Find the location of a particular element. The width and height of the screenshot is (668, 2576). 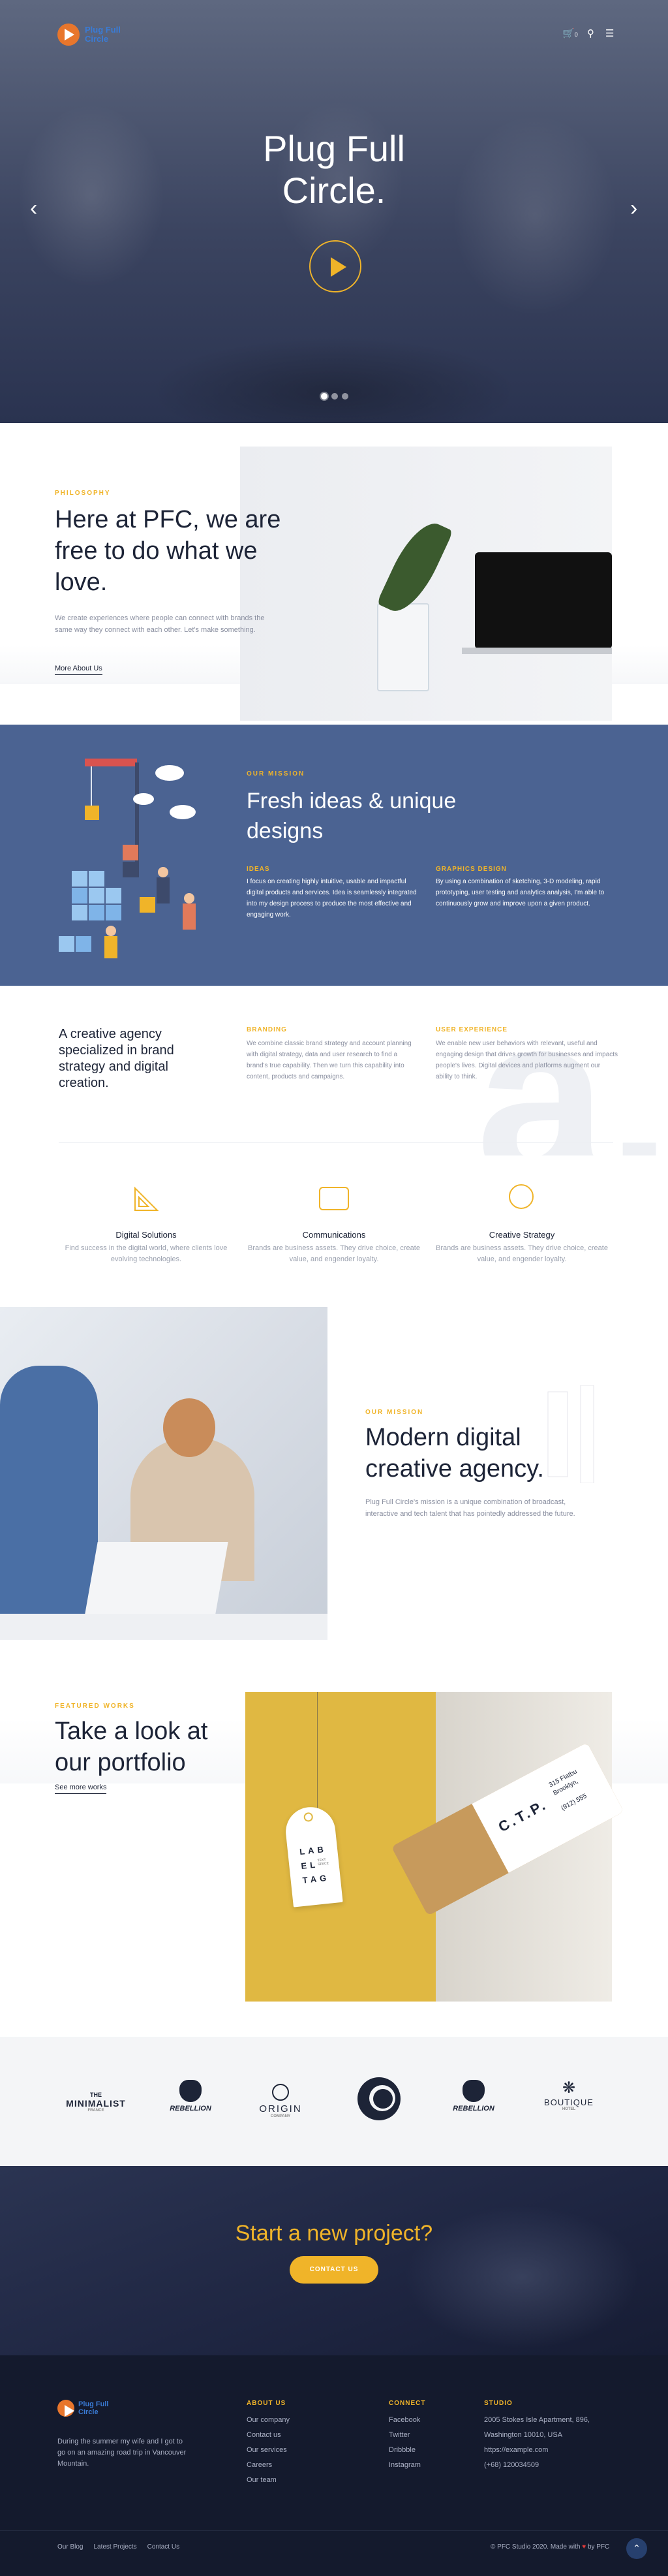

feature-title: Communications is located at coordinates (334, 1235).